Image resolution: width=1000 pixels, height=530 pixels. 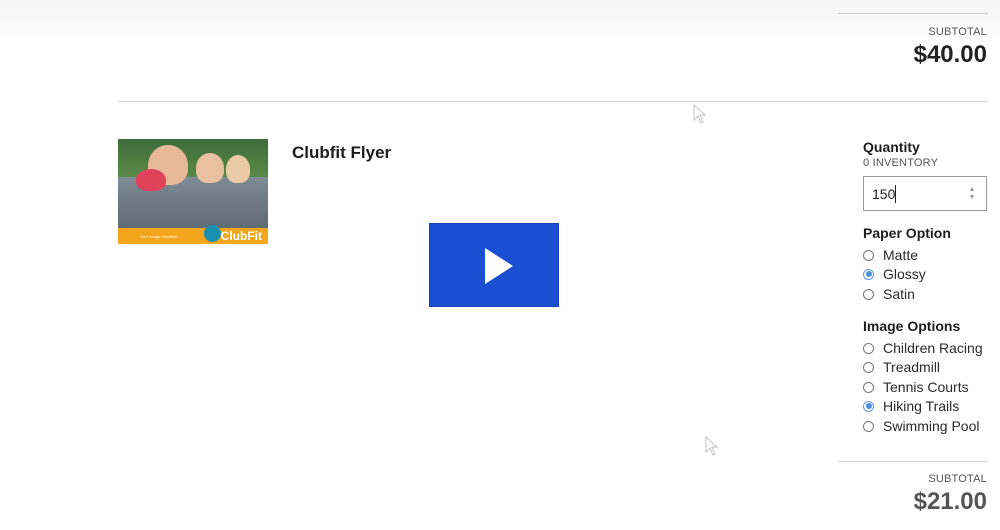 I want to click on quantity-label: Quantity, so click(x=891, y=147).